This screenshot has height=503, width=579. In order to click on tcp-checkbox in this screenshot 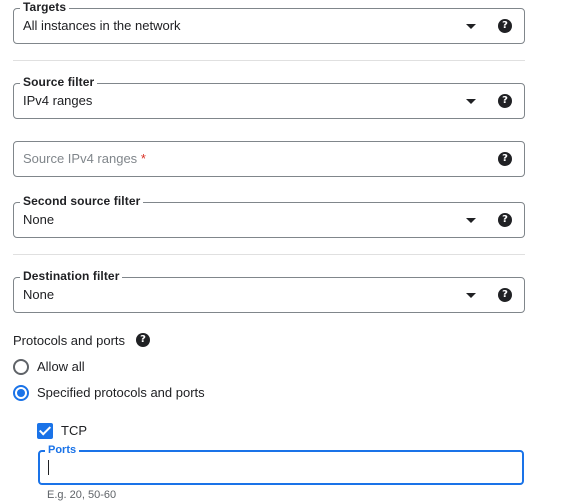, I will do `click(45, 431)`.